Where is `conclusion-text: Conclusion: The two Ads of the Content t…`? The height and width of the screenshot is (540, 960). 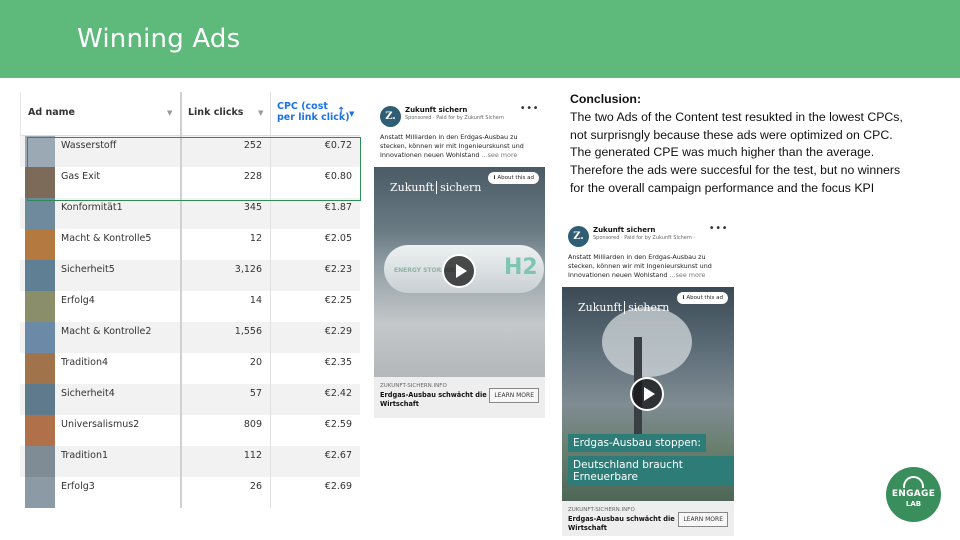 conclusion-text: Conclusion: The two Ads of the Content t… is located at coordinates (740, 144).